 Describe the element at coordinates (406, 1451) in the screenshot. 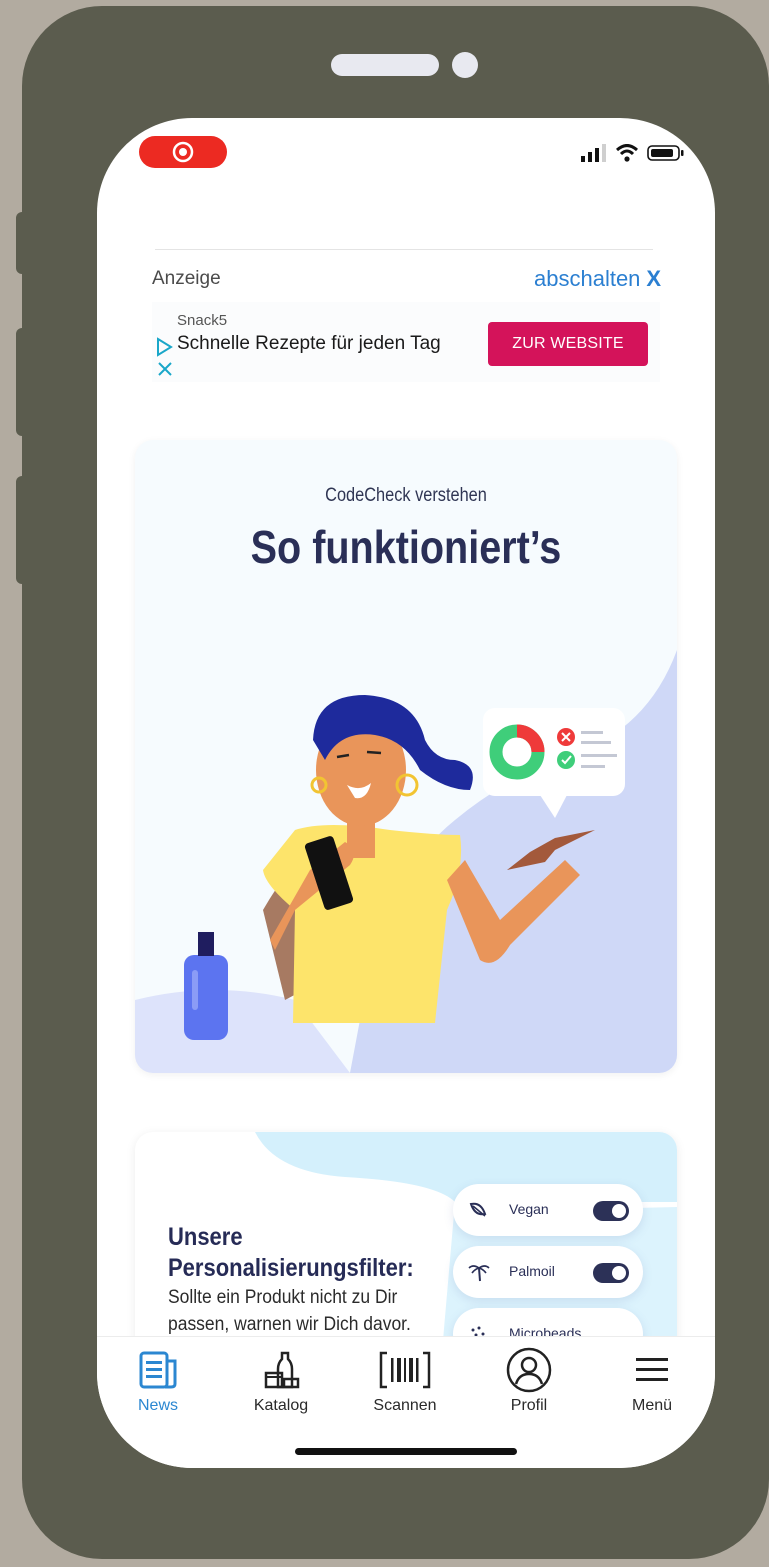

I see `home-indicator` at that location.